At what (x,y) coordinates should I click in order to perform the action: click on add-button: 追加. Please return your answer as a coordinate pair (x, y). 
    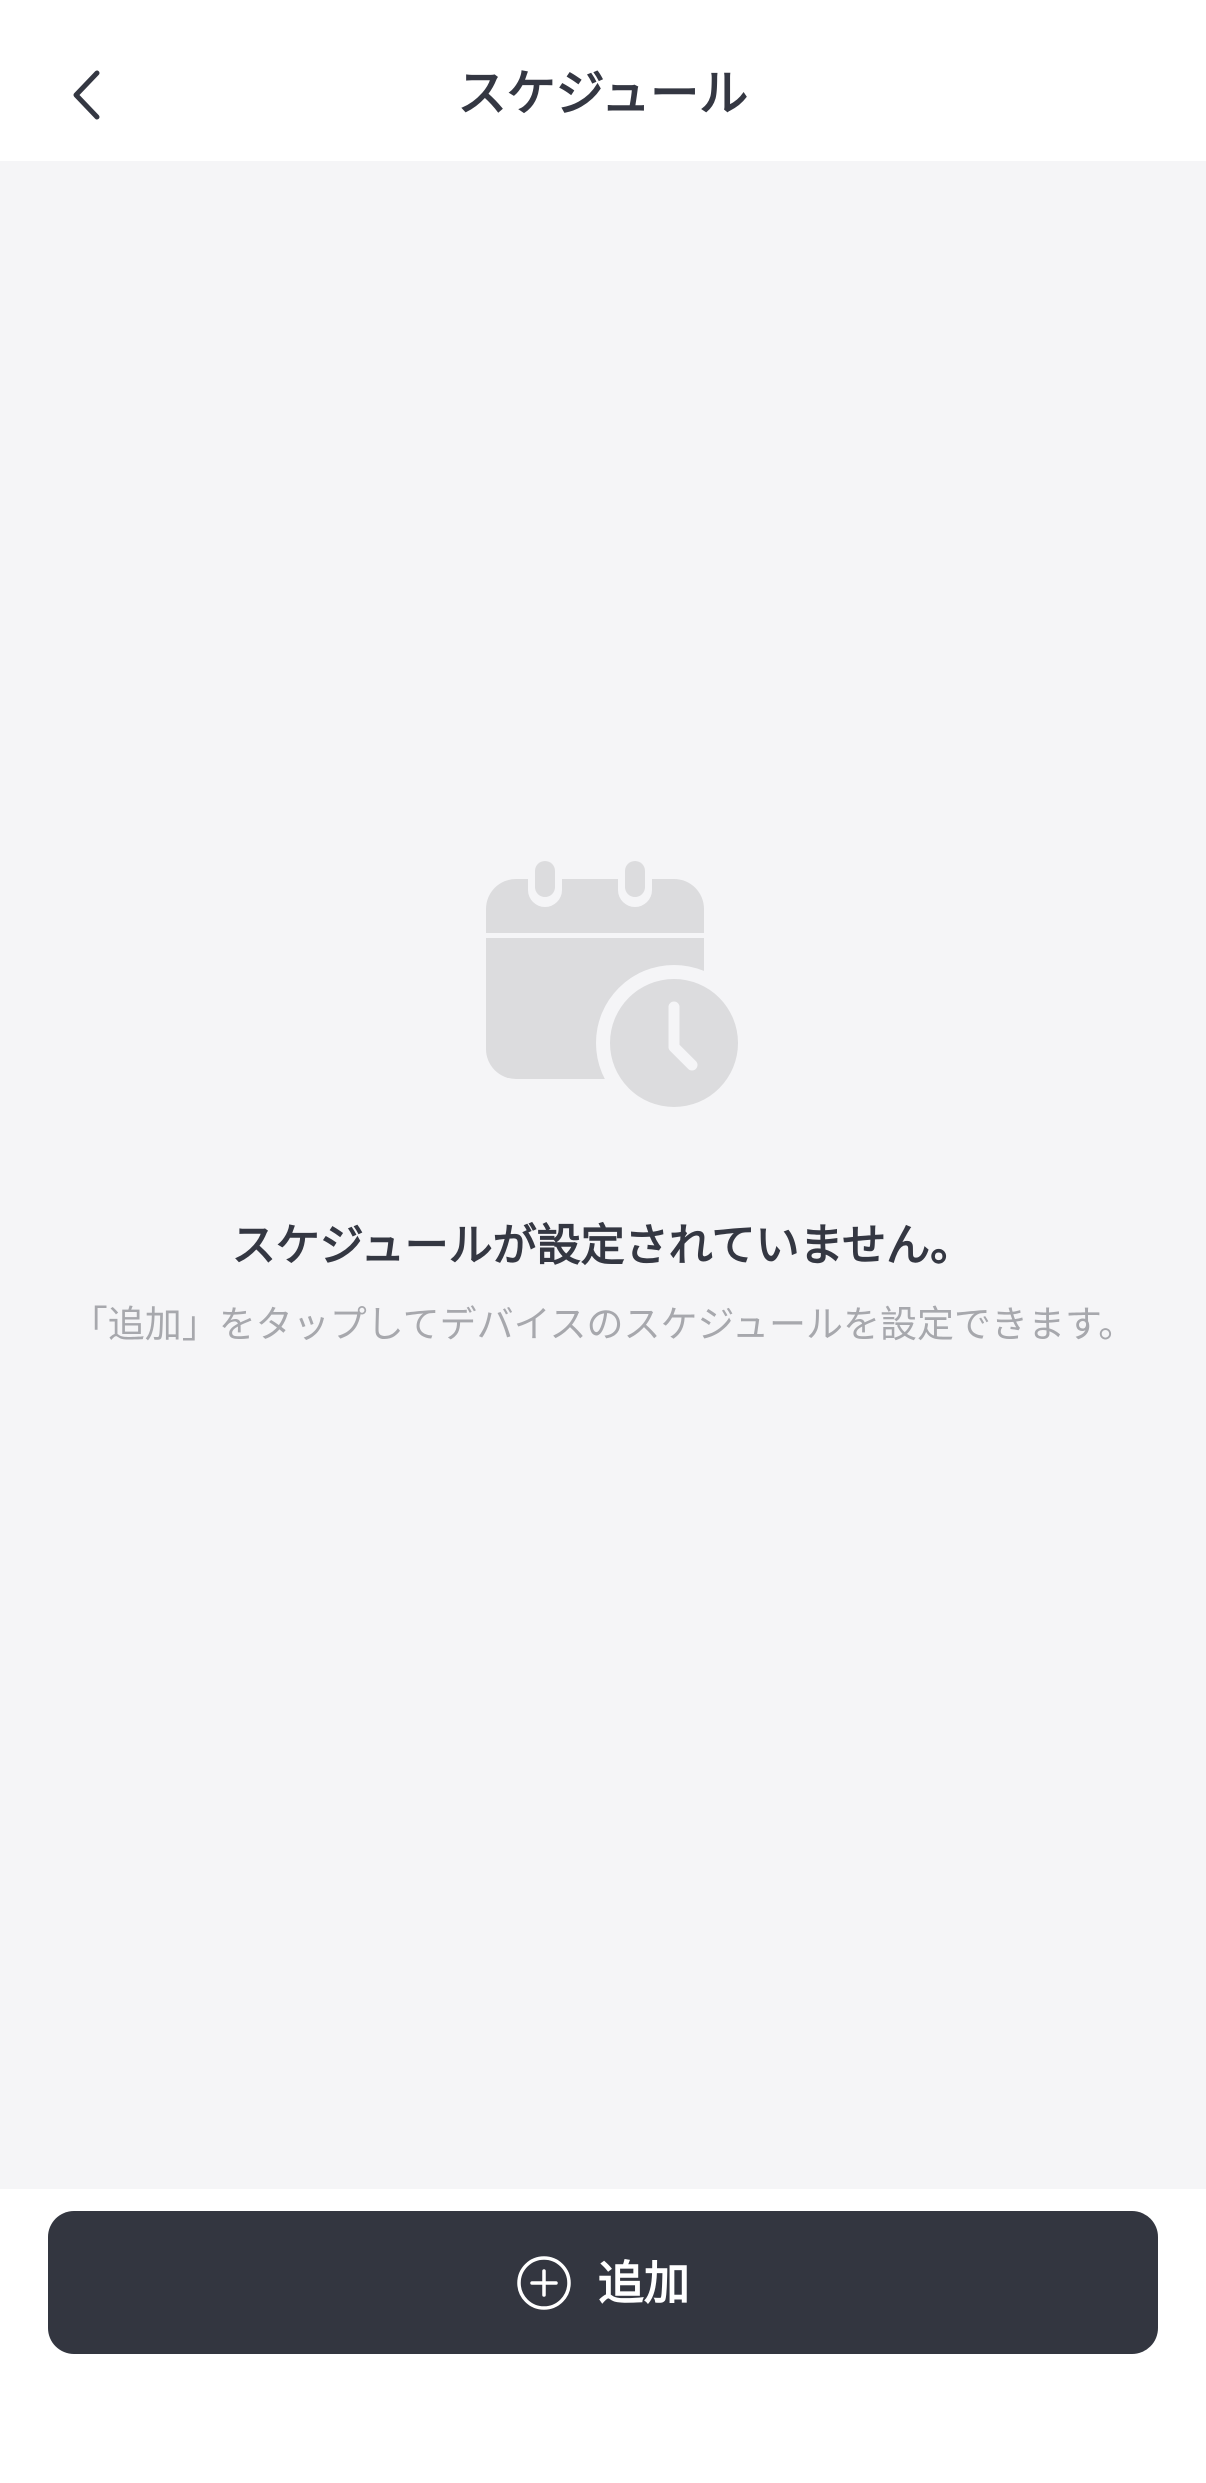
    Looking at the image, I should click on (603, 2282).